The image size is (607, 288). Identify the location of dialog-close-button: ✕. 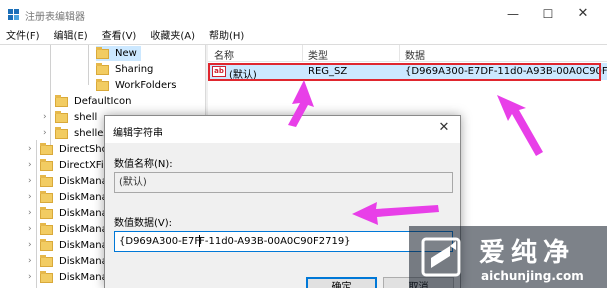
(444, 128).